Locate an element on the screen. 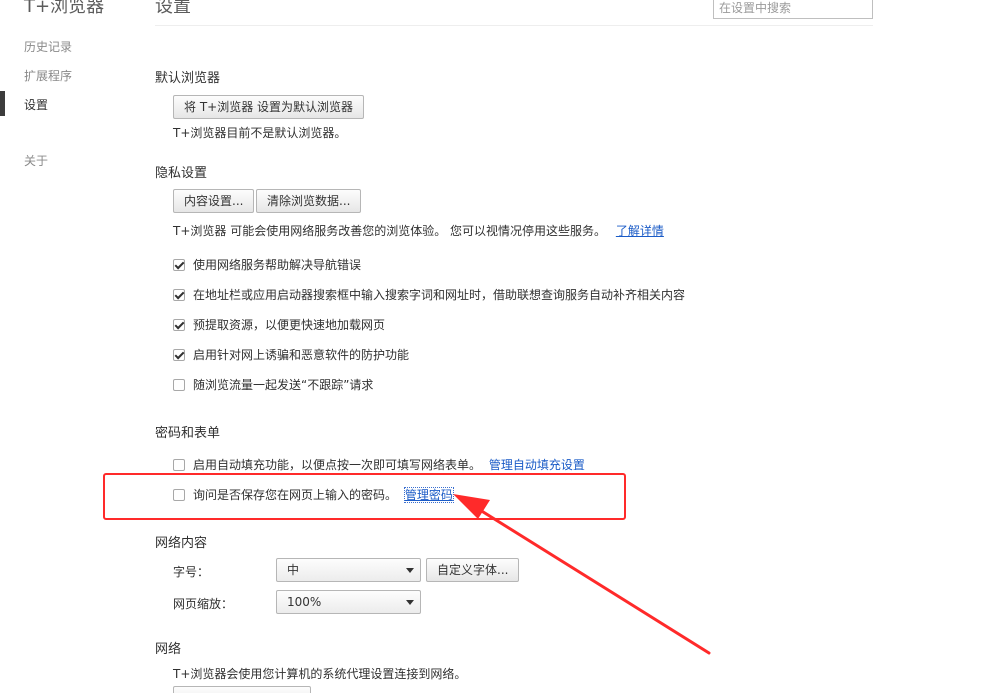 The width and height of the screenshot is (1000, 693). autofill-checkbox is located at coordinates (179, 464).